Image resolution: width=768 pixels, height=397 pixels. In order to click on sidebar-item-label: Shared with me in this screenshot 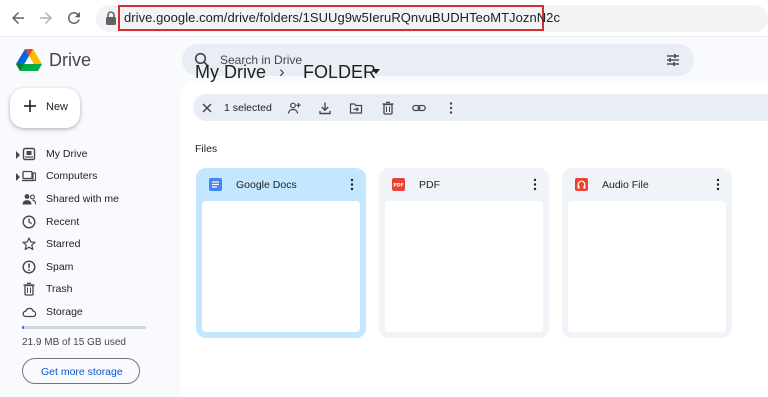, I will do `click(82, 199)`.